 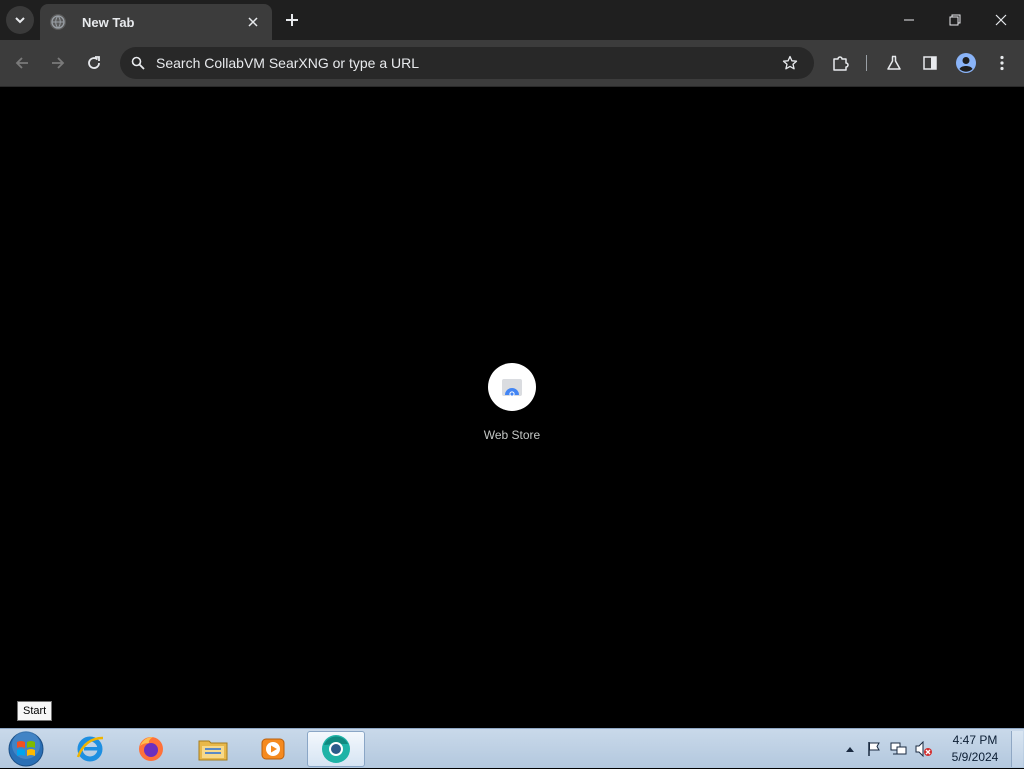 I want to click on internet-explorer-icon, so click(x=90, y=749).